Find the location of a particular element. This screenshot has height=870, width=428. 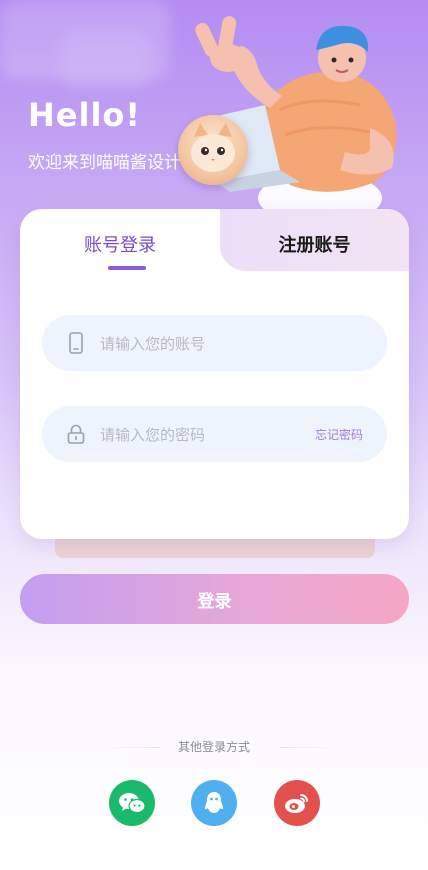

login-button: 登录 is located at coordinates (214, 599).